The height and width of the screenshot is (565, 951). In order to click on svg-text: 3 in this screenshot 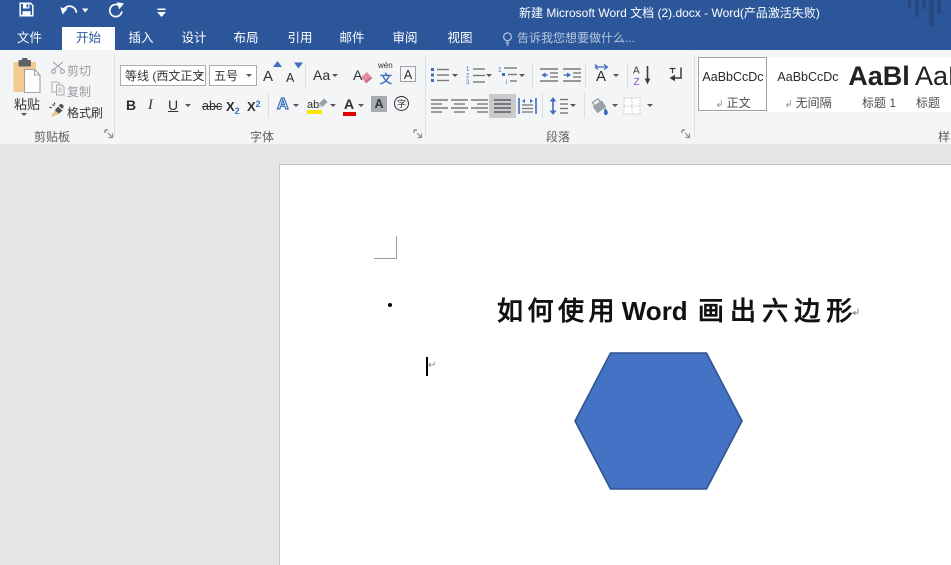, I will do `click(468, 82)`.